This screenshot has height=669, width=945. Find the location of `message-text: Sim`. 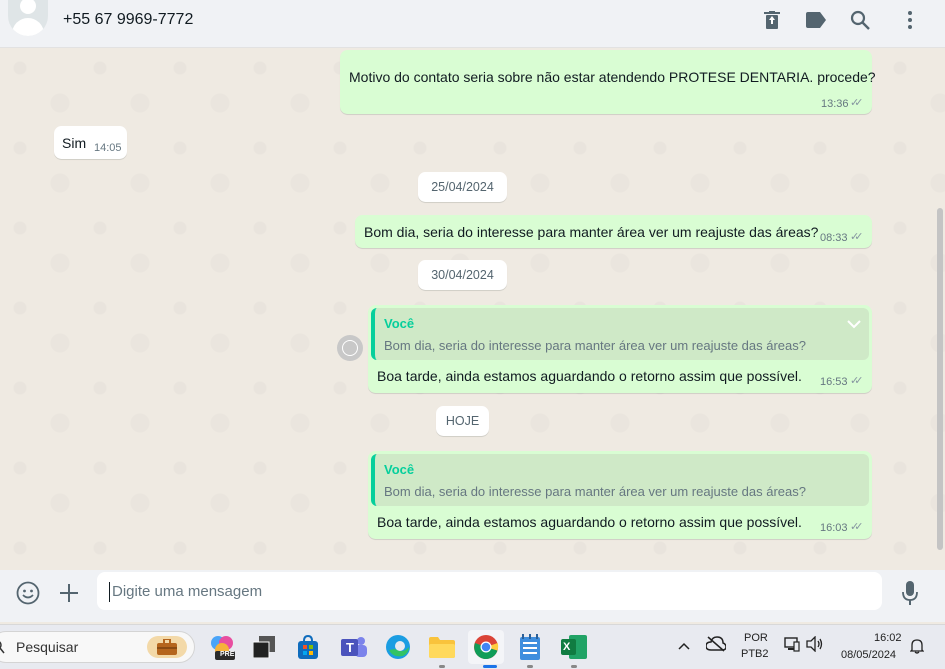

message-text: Sim is located at coordinates (74, 143).